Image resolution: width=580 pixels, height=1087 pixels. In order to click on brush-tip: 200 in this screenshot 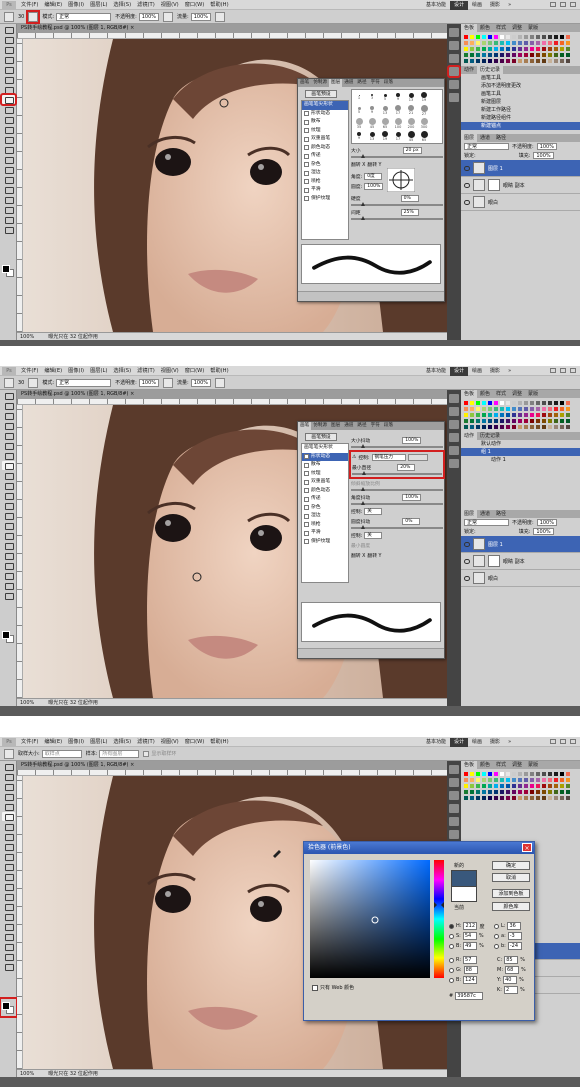, I will do `click(411, 123)`.